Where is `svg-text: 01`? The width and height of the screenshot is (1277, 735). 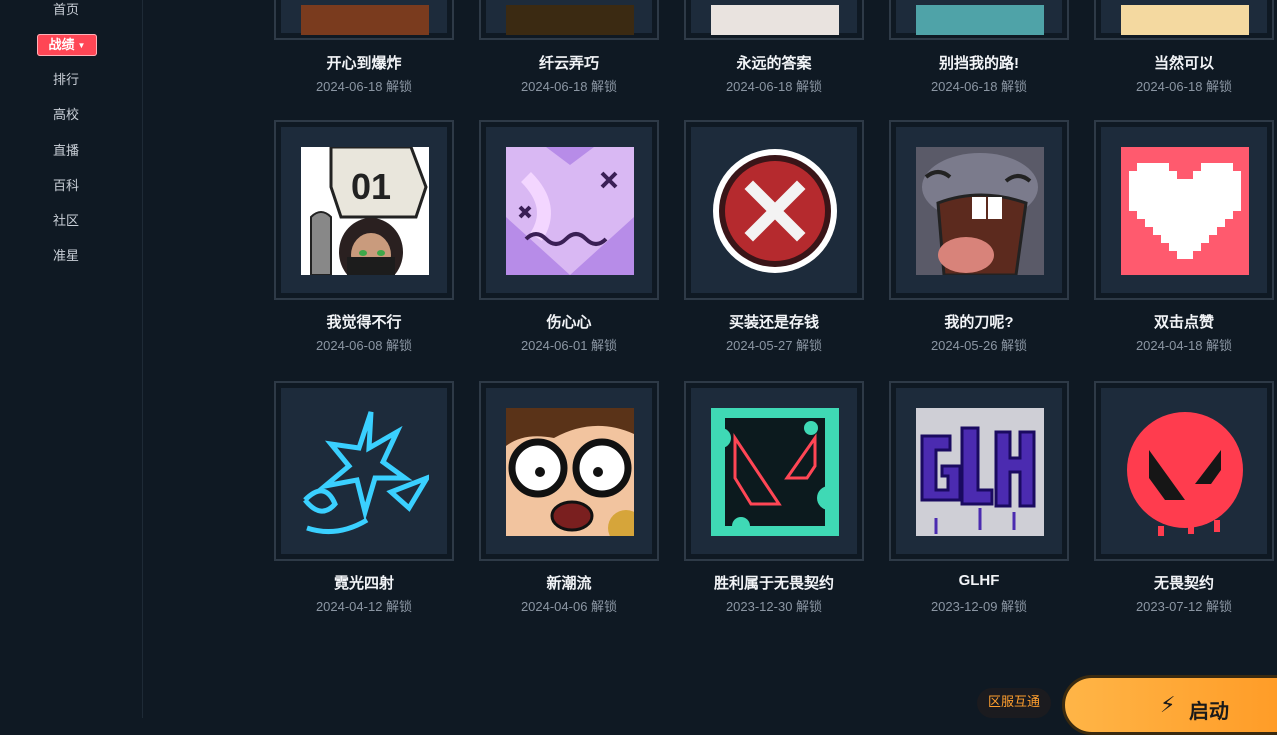
svg-text: 01 is located at coordinates (371, 186).